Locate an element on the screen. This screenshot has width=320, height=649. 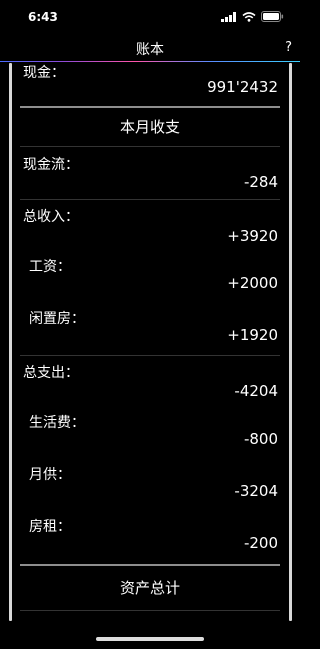
right-scroll-bar is located at coordinates (290, 342).